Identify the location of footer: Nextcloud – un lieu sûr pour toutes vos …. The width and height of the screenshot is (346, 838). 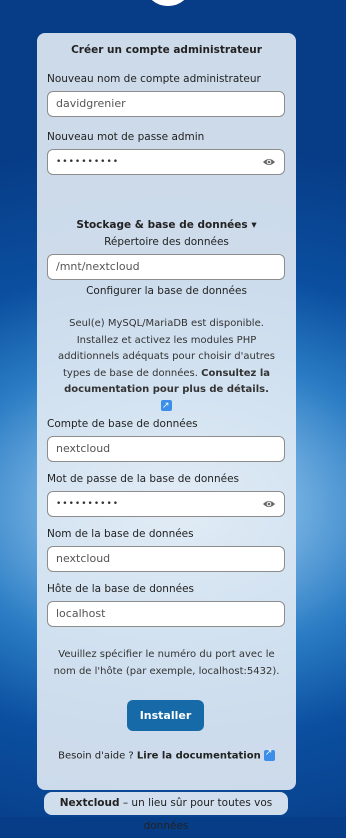
(166, 812).